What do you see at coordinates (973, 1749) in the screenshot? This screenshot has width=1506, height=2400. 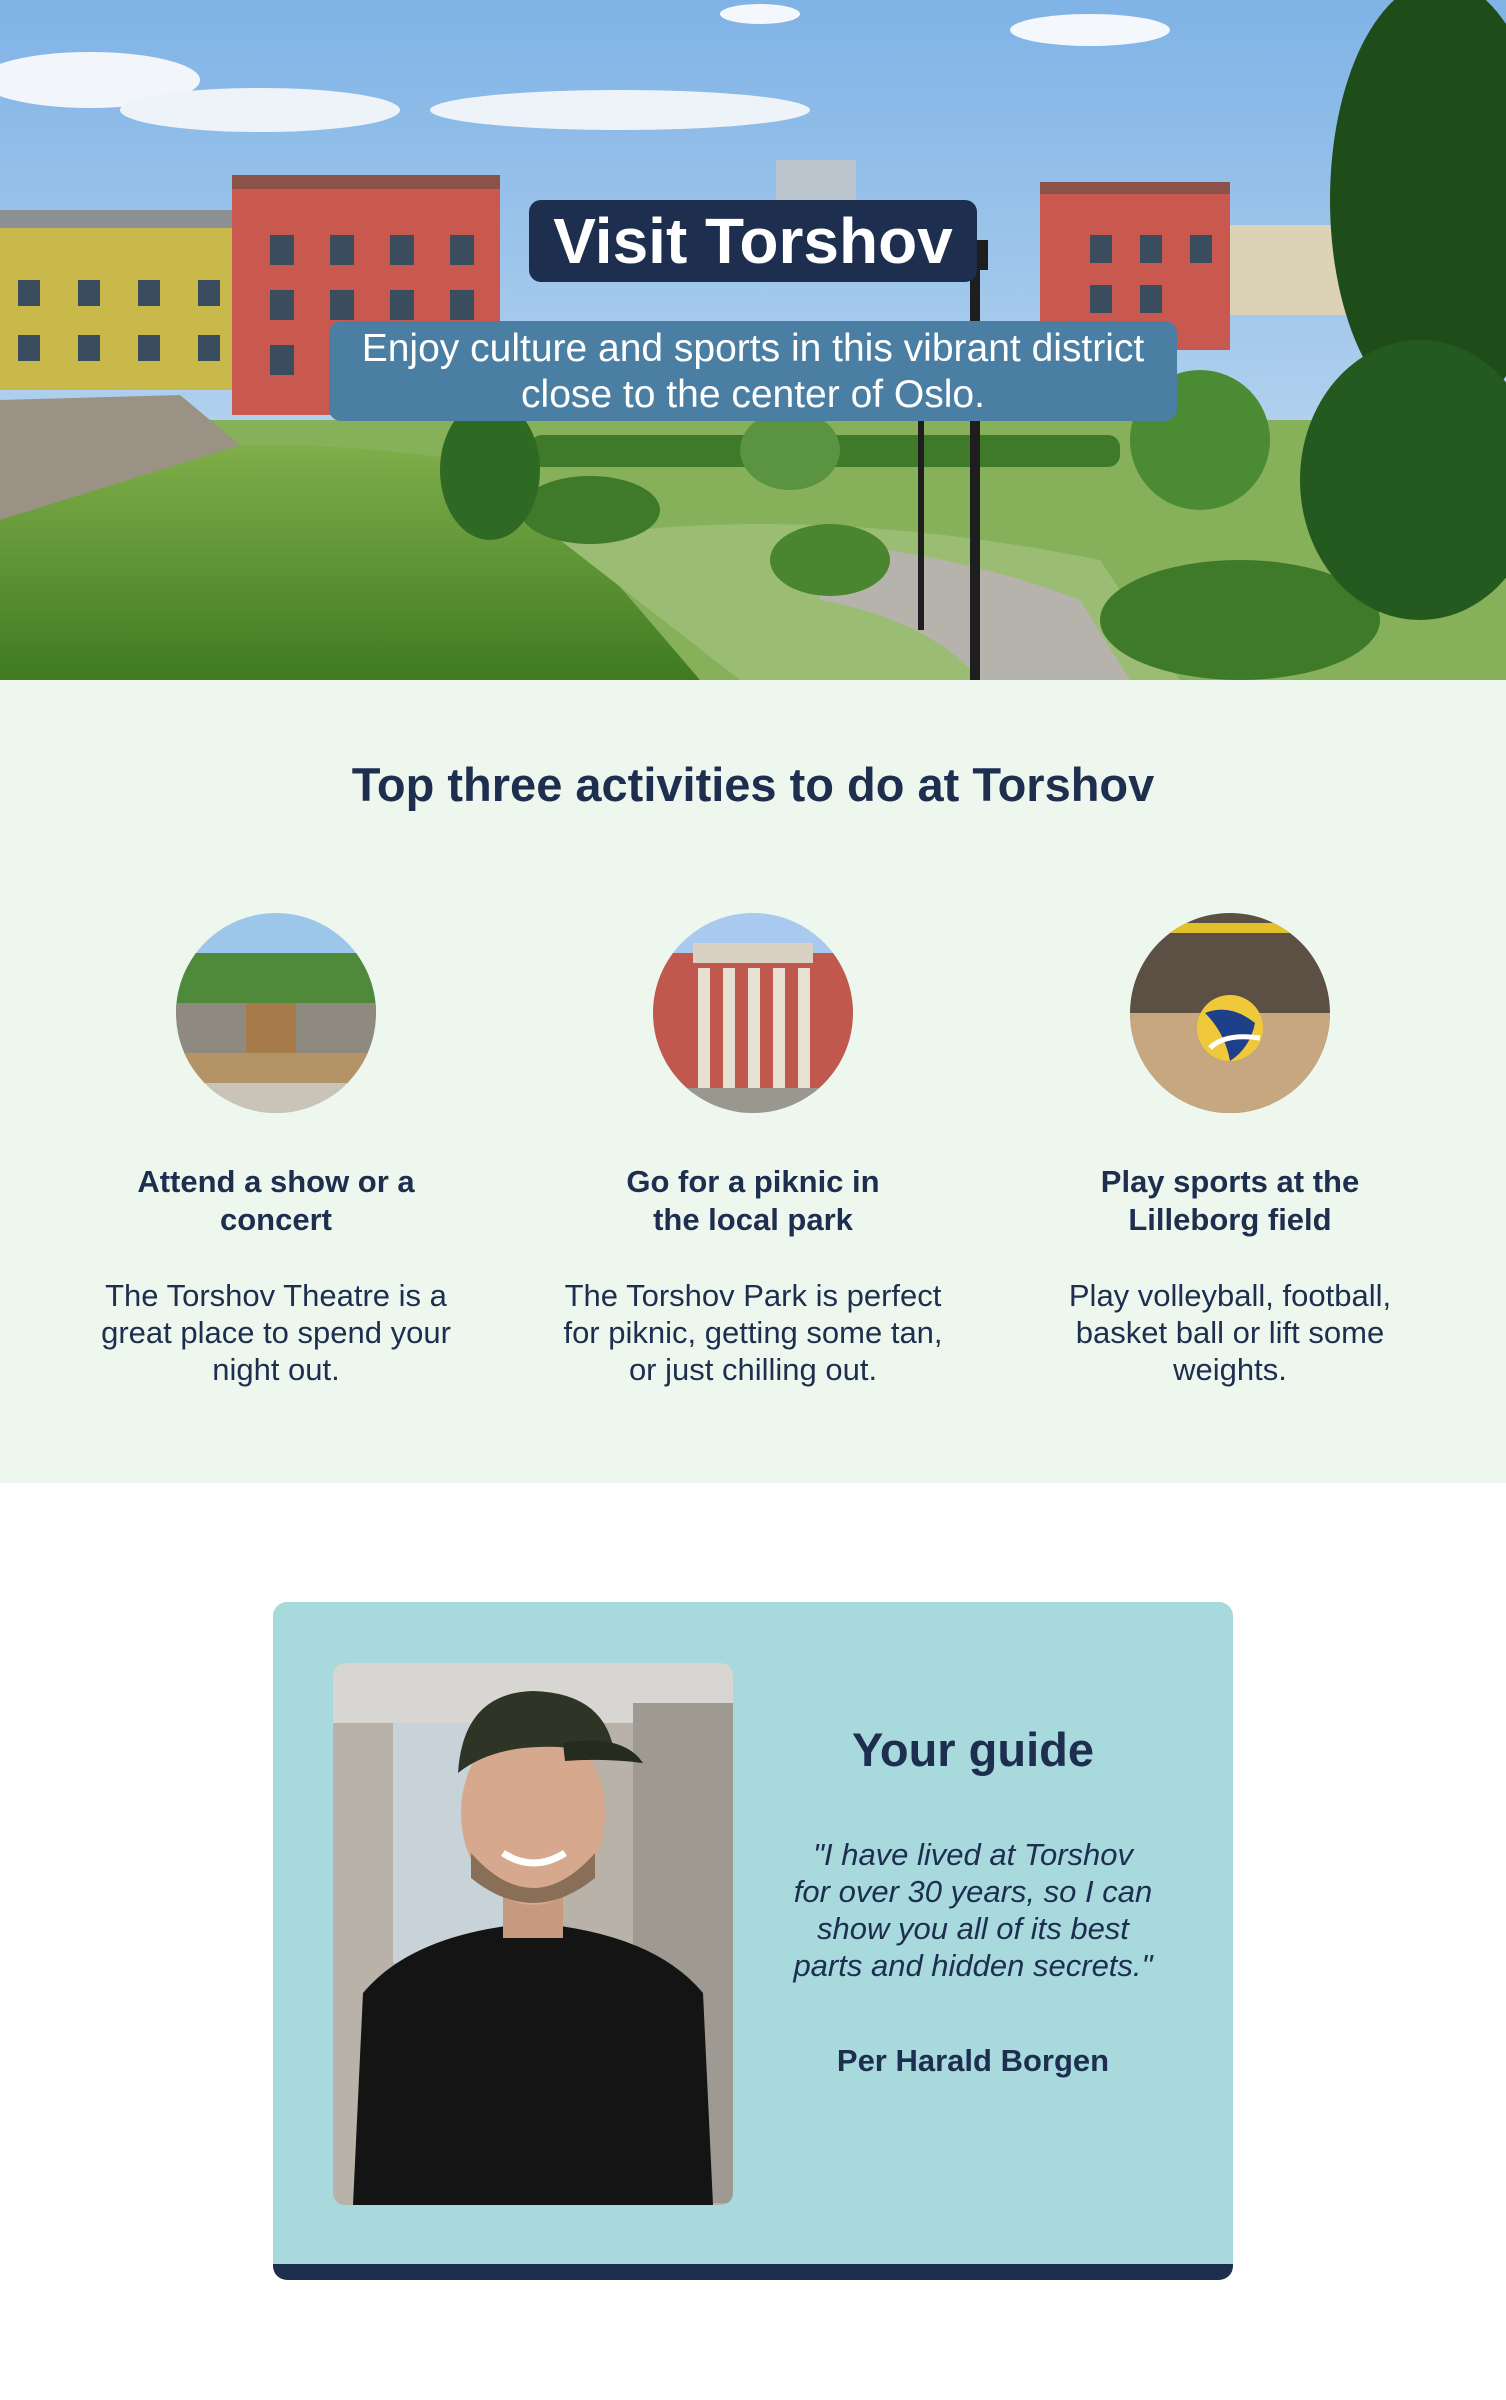 I see `guide-heading: Your guide` at bounding box center [973, 1749].